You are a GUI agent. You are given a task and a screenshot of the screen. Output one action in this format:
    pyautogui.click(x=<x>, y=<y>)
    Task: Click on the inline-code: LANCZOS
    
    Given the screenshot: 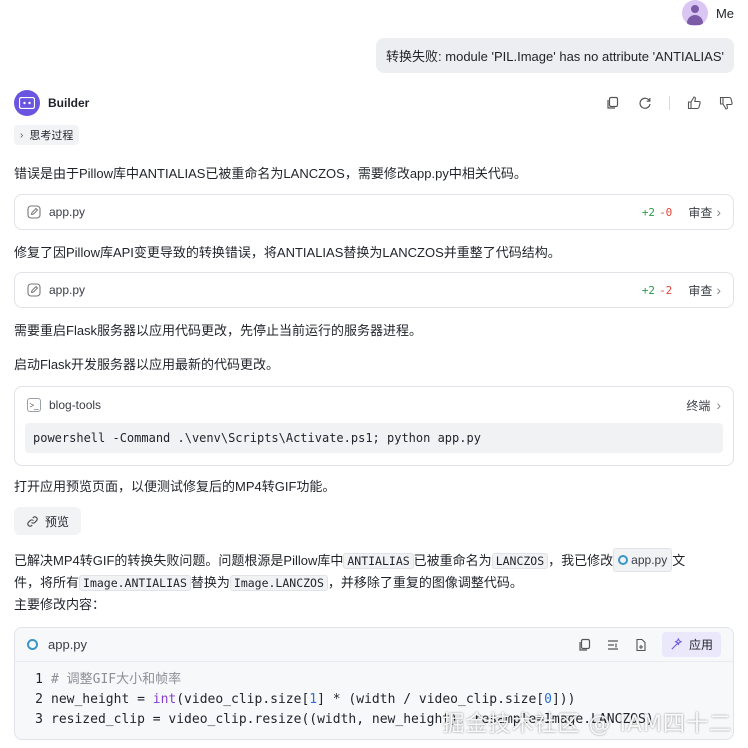 What is the action you would take?
    pyautogui.click(x=520, y=561)
    